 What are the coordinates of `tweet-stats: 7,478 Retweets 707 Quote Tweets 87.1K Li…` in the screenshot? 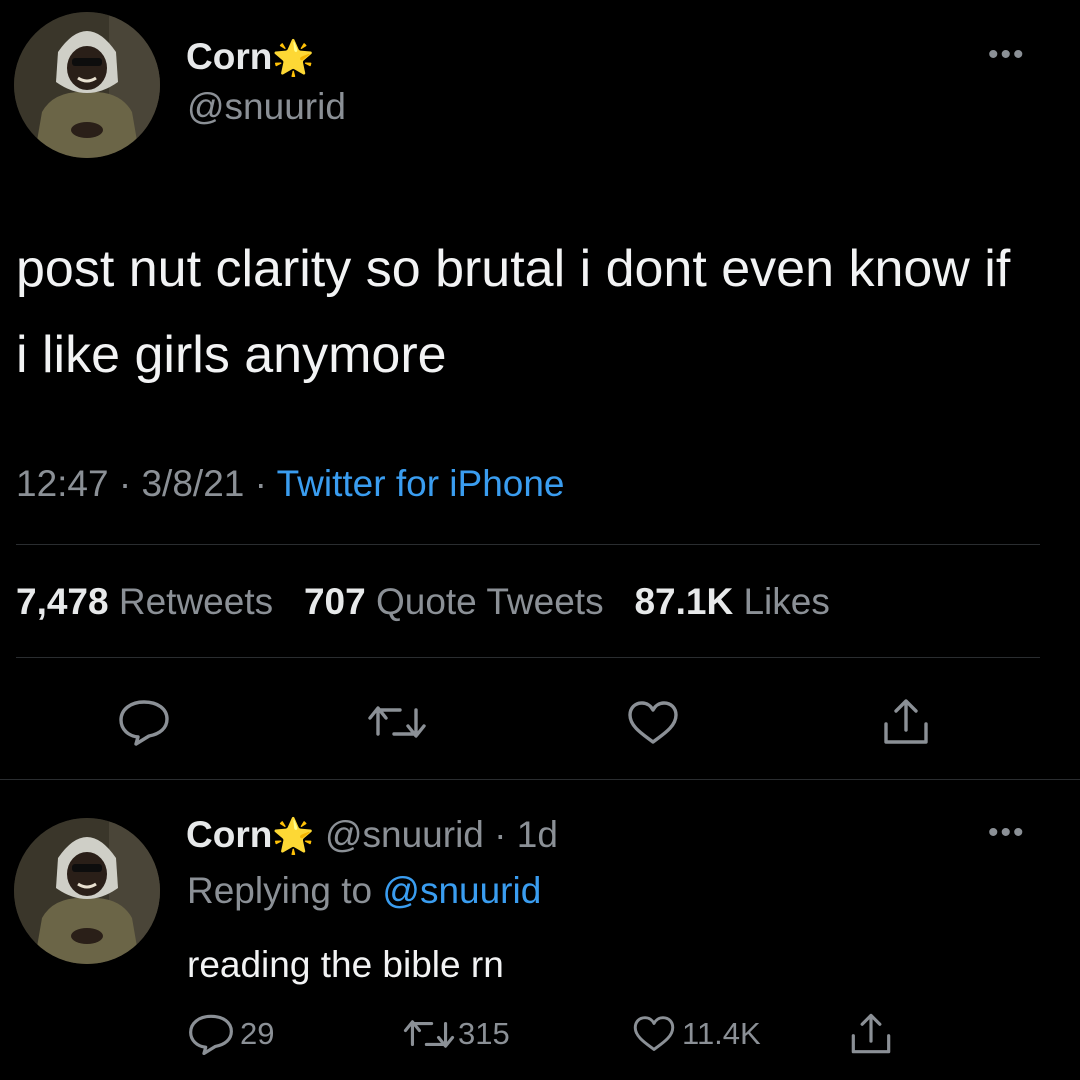 It's located at (423, 602).